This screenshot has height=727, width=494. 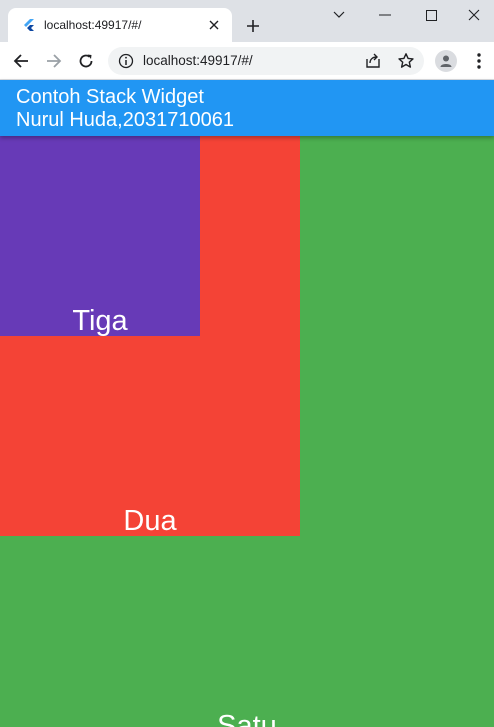 I want to click on star-bookmark-icon, so click(x=406, y=61).